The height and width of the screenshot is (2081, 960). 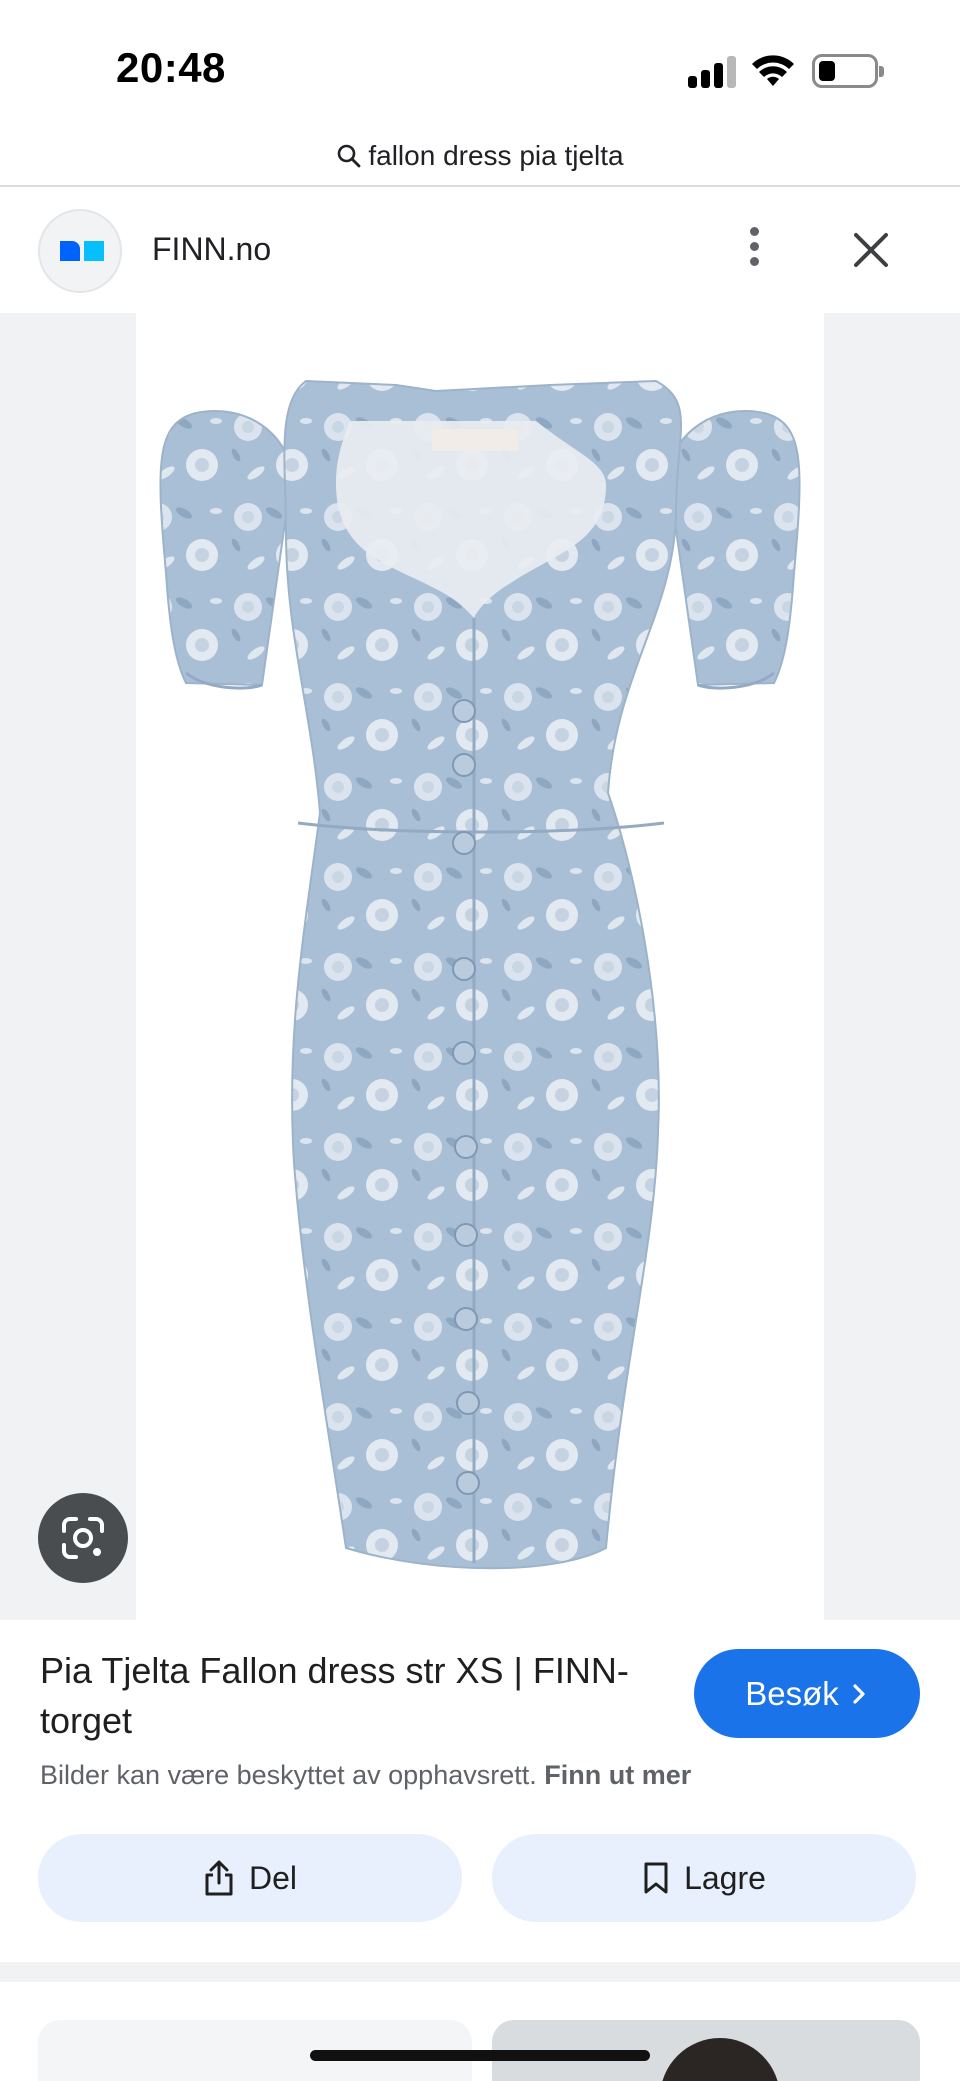 I want to click on share-button: Del, so click(x=250, y=1878).